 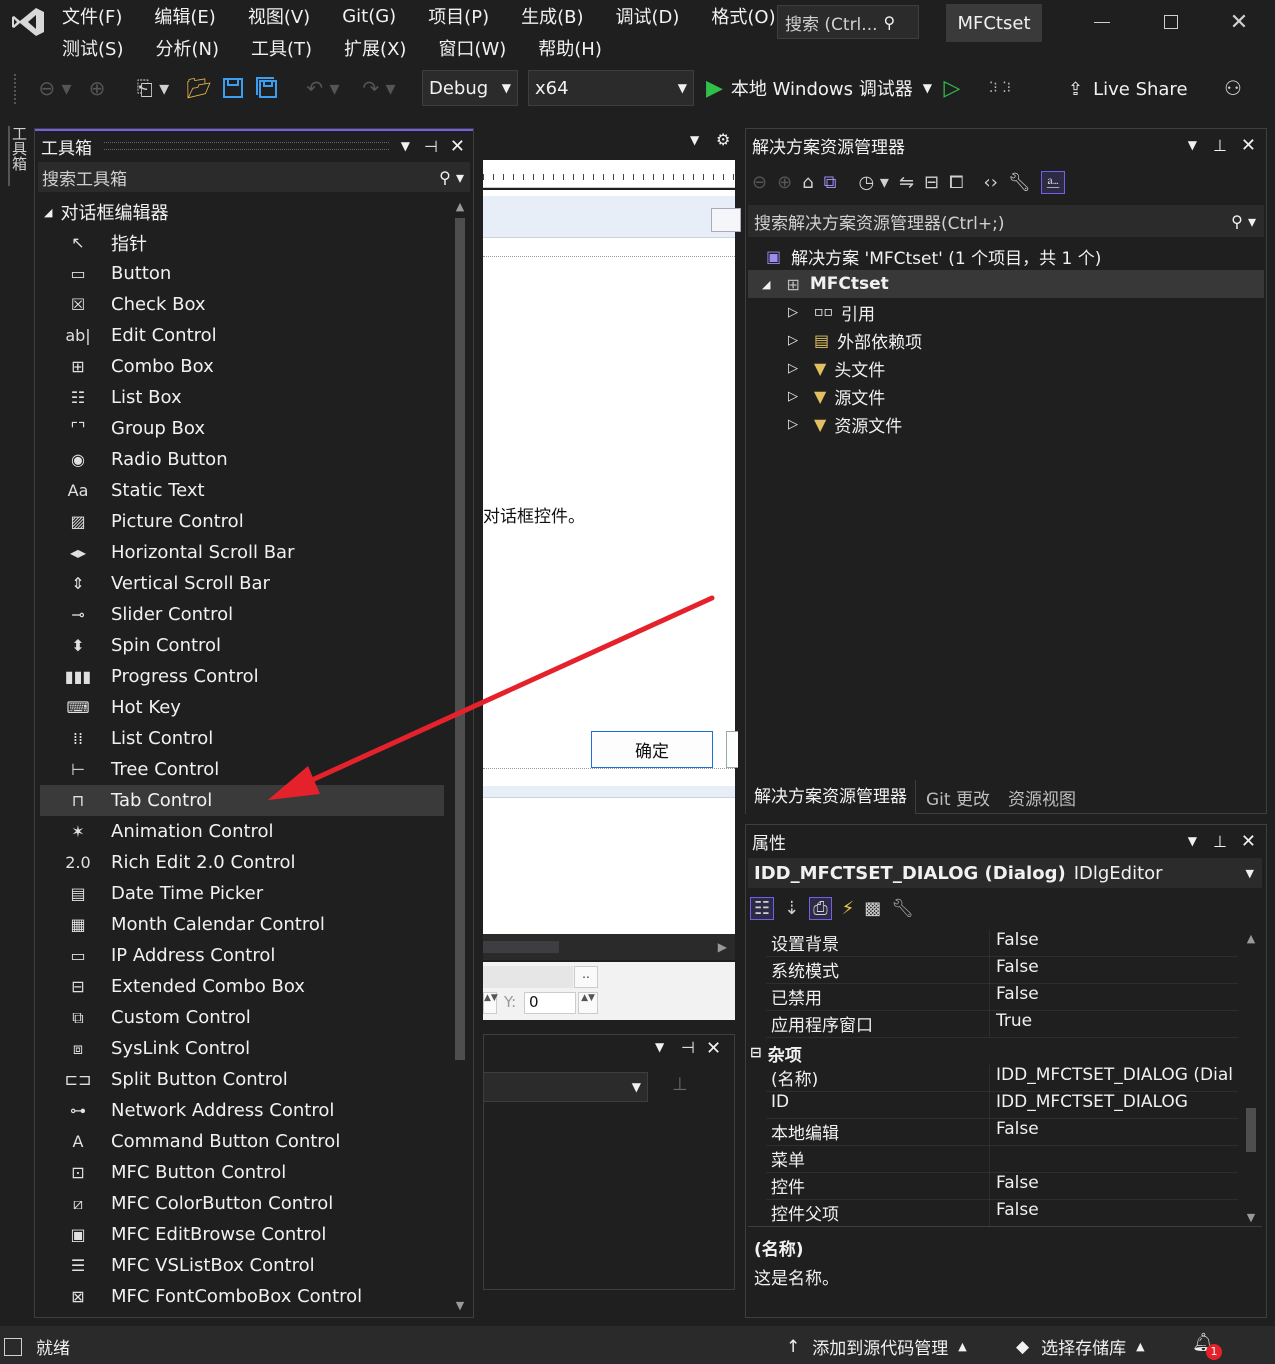 I want to click on live-share-button: ⇪ Live Share, so click(x=1133, y=89).